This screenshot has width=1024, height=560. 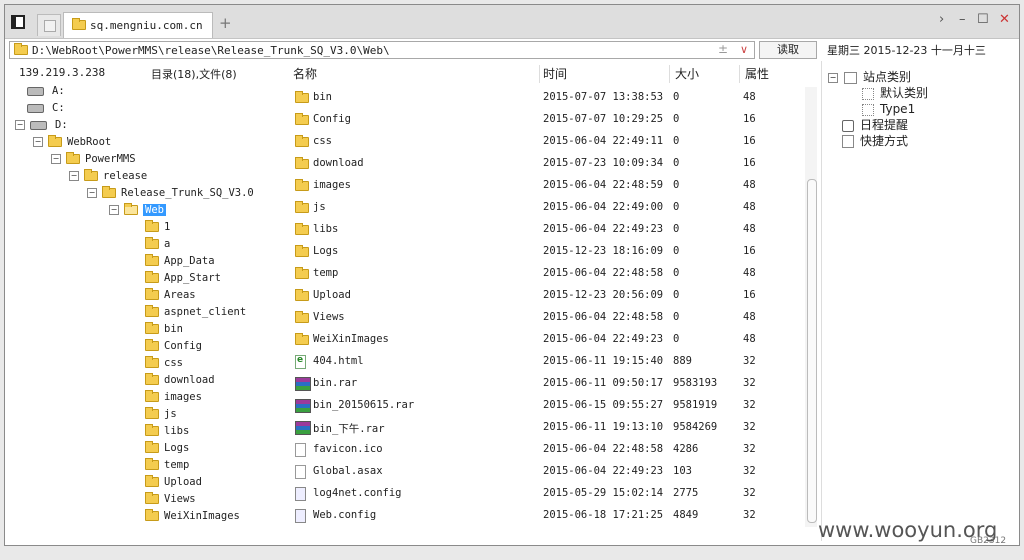 I want to click on tree-node: aspnet_client, so click(x=195, y=312).